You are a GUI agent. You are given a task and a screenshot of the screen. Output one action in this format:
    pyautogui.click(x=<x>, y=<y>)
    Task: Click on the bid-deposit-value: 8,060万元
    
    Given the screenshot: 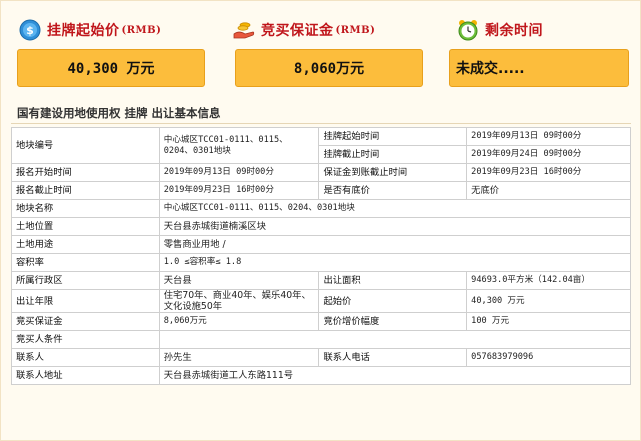 What is the action you would take?
    pyautogui.click(x=239, y=321)
    